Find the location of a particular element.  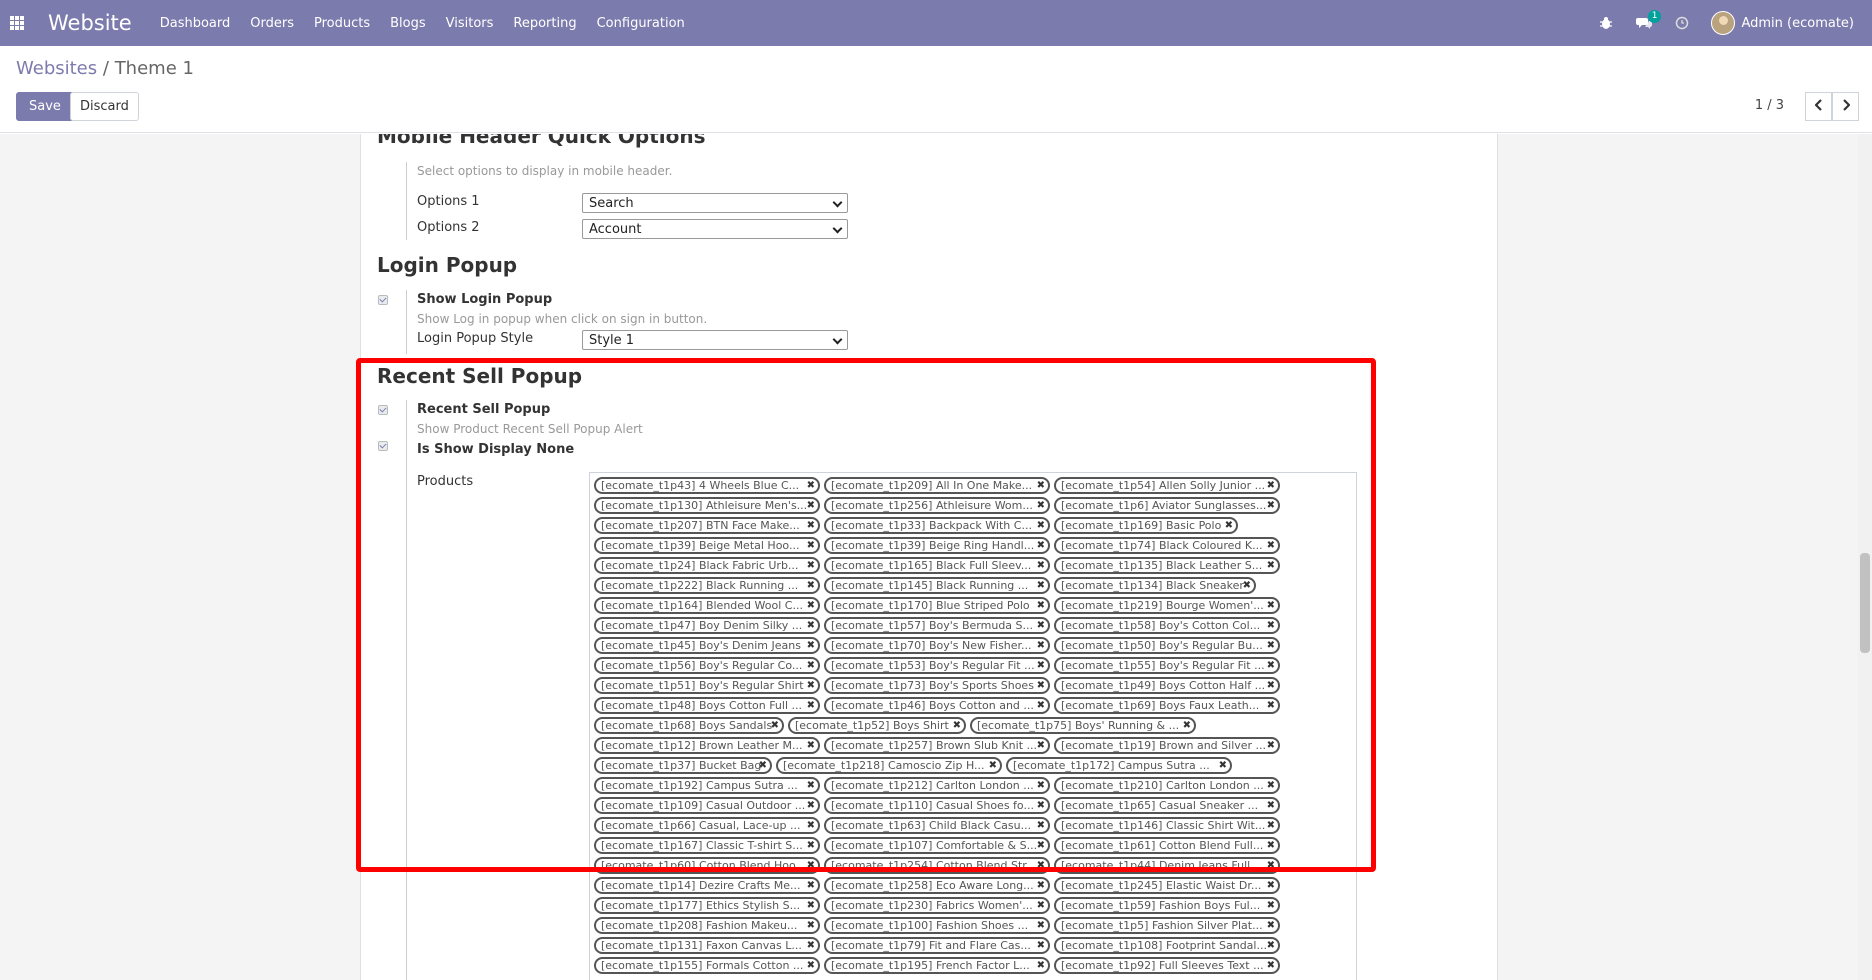

product-tag: [ecomate_t1p167] Classic T-shirt S... ✖ is located at coordinates (707, 845).